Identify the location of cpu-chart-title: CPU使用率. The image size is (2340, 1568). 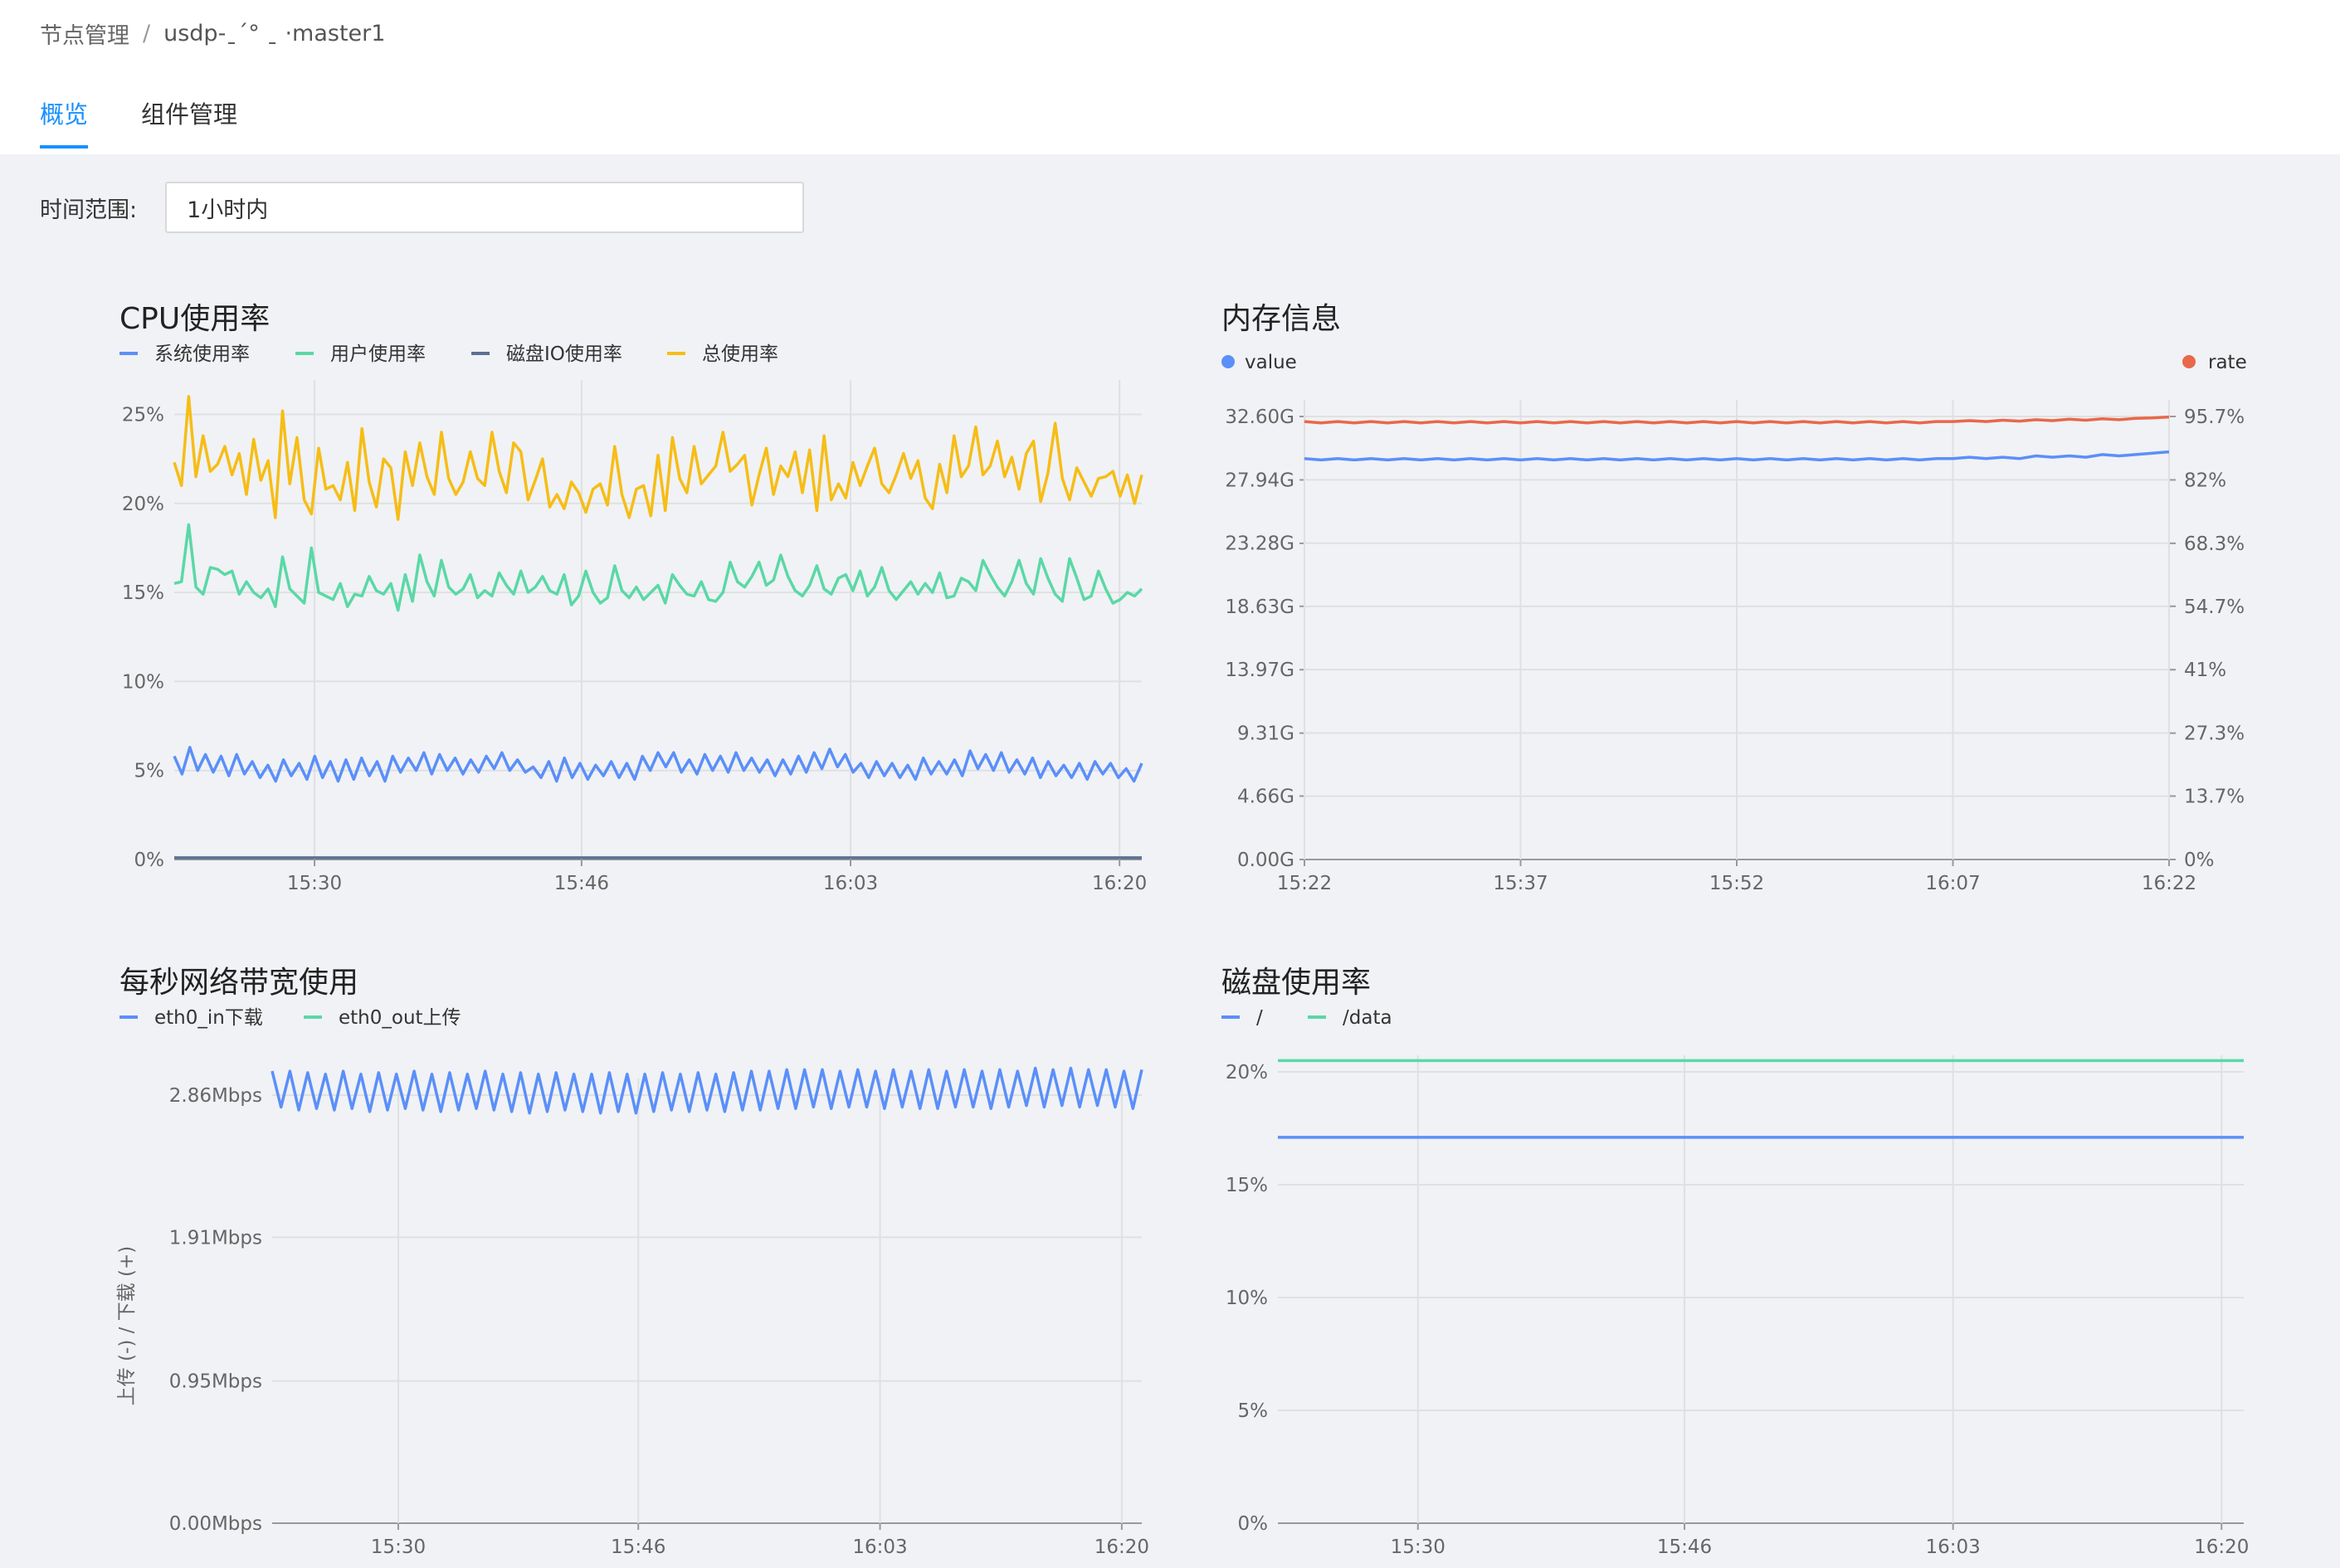
(194, 319).